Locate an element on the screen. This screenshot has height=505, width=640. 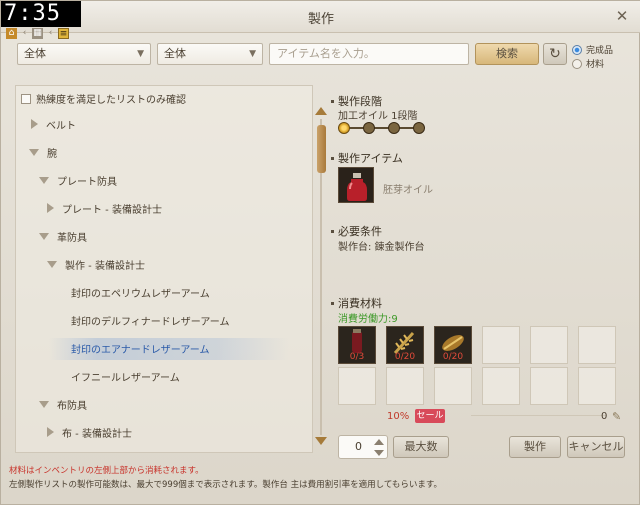
radio-dot is located at coordinates (577, 63).